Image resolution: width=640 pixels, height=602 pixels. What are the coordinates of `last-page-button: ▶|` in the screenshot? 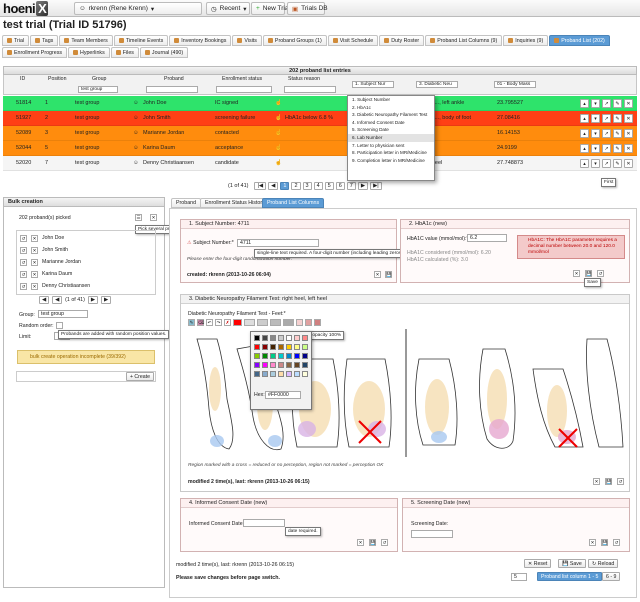 It's located at (376, 186).